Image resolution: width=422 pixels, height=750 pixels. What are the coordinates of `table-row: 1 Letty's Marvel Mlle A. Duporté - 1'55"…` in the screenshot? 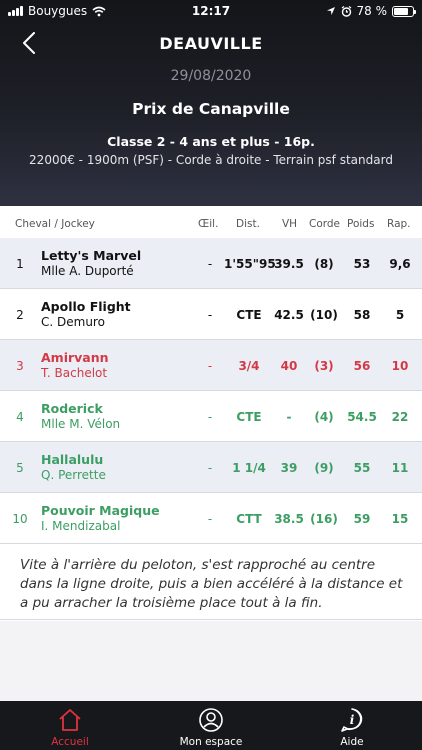 It's located at (211, 263).